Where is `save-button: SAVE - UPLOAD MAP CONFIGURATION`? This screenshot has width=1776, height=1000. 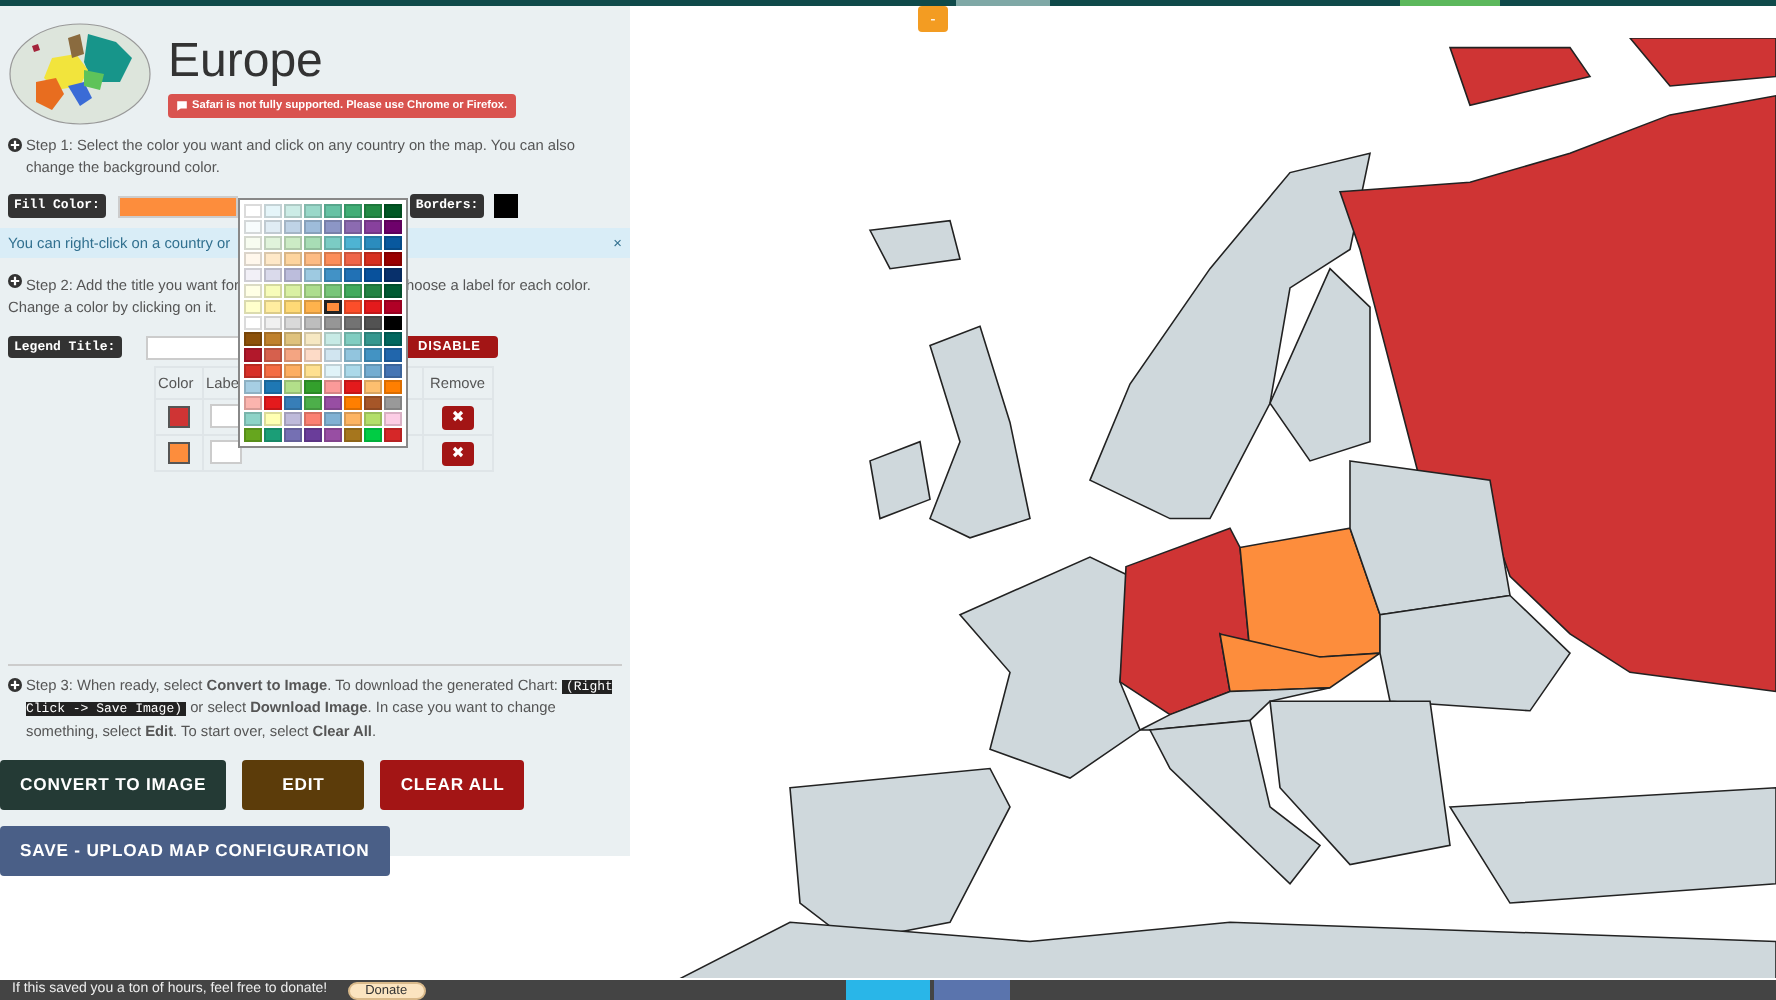
save-button: SAVE - UPLOAD MAP CONFIGURATION is located at coordinates (195, 851).